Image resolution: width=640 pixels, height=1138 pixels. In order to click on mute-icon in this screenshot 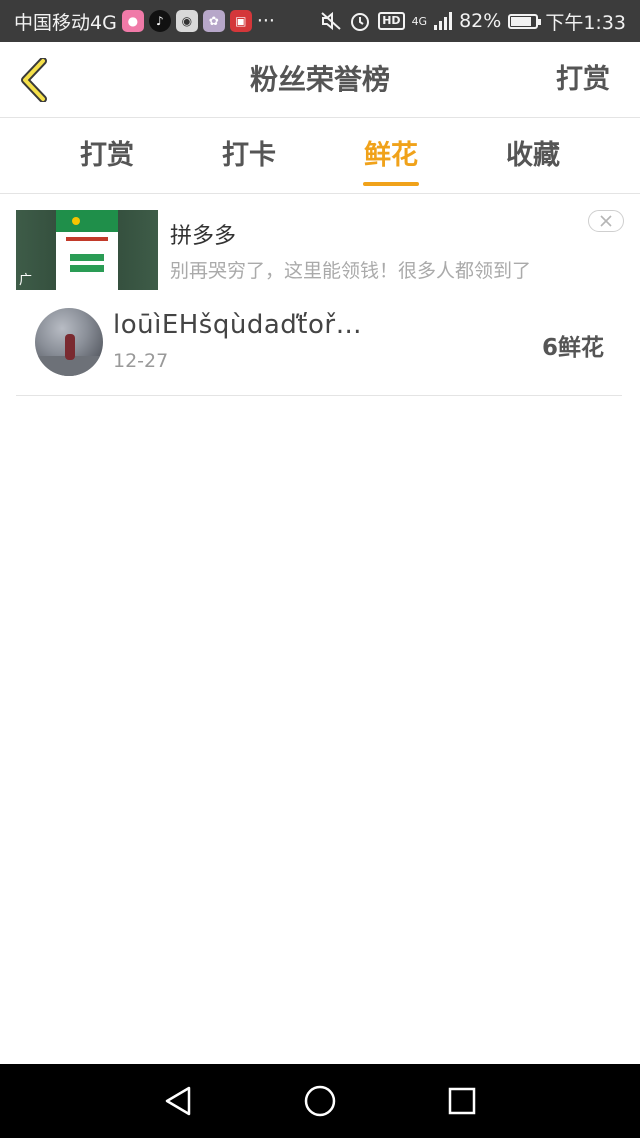, I will do `click(331, 21)`.